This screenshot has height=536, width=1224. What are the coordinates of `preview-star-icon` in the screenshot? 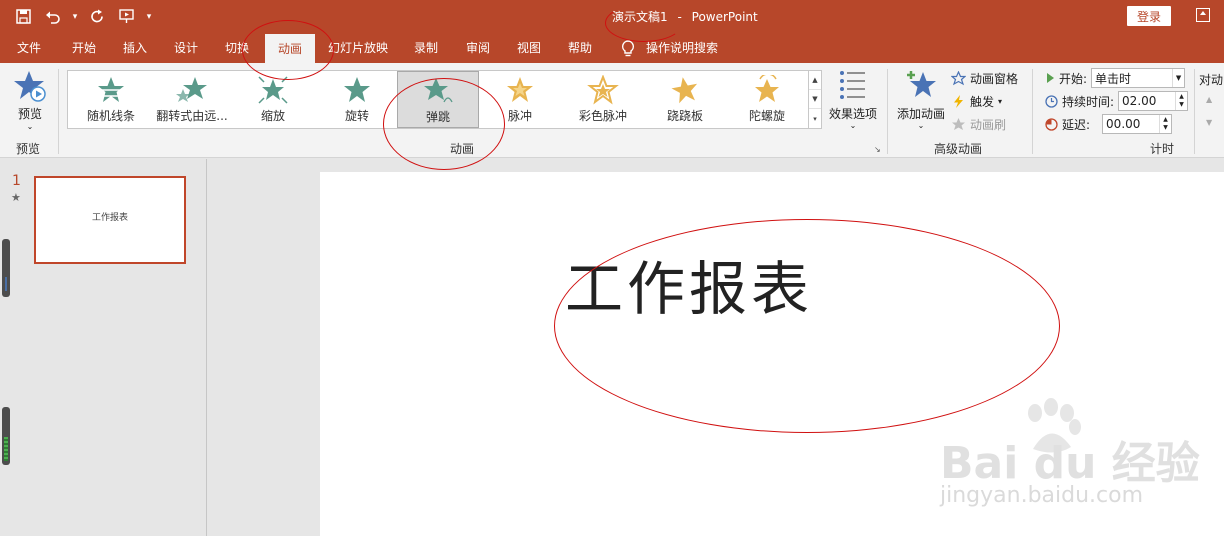 It's located at (30, 86).